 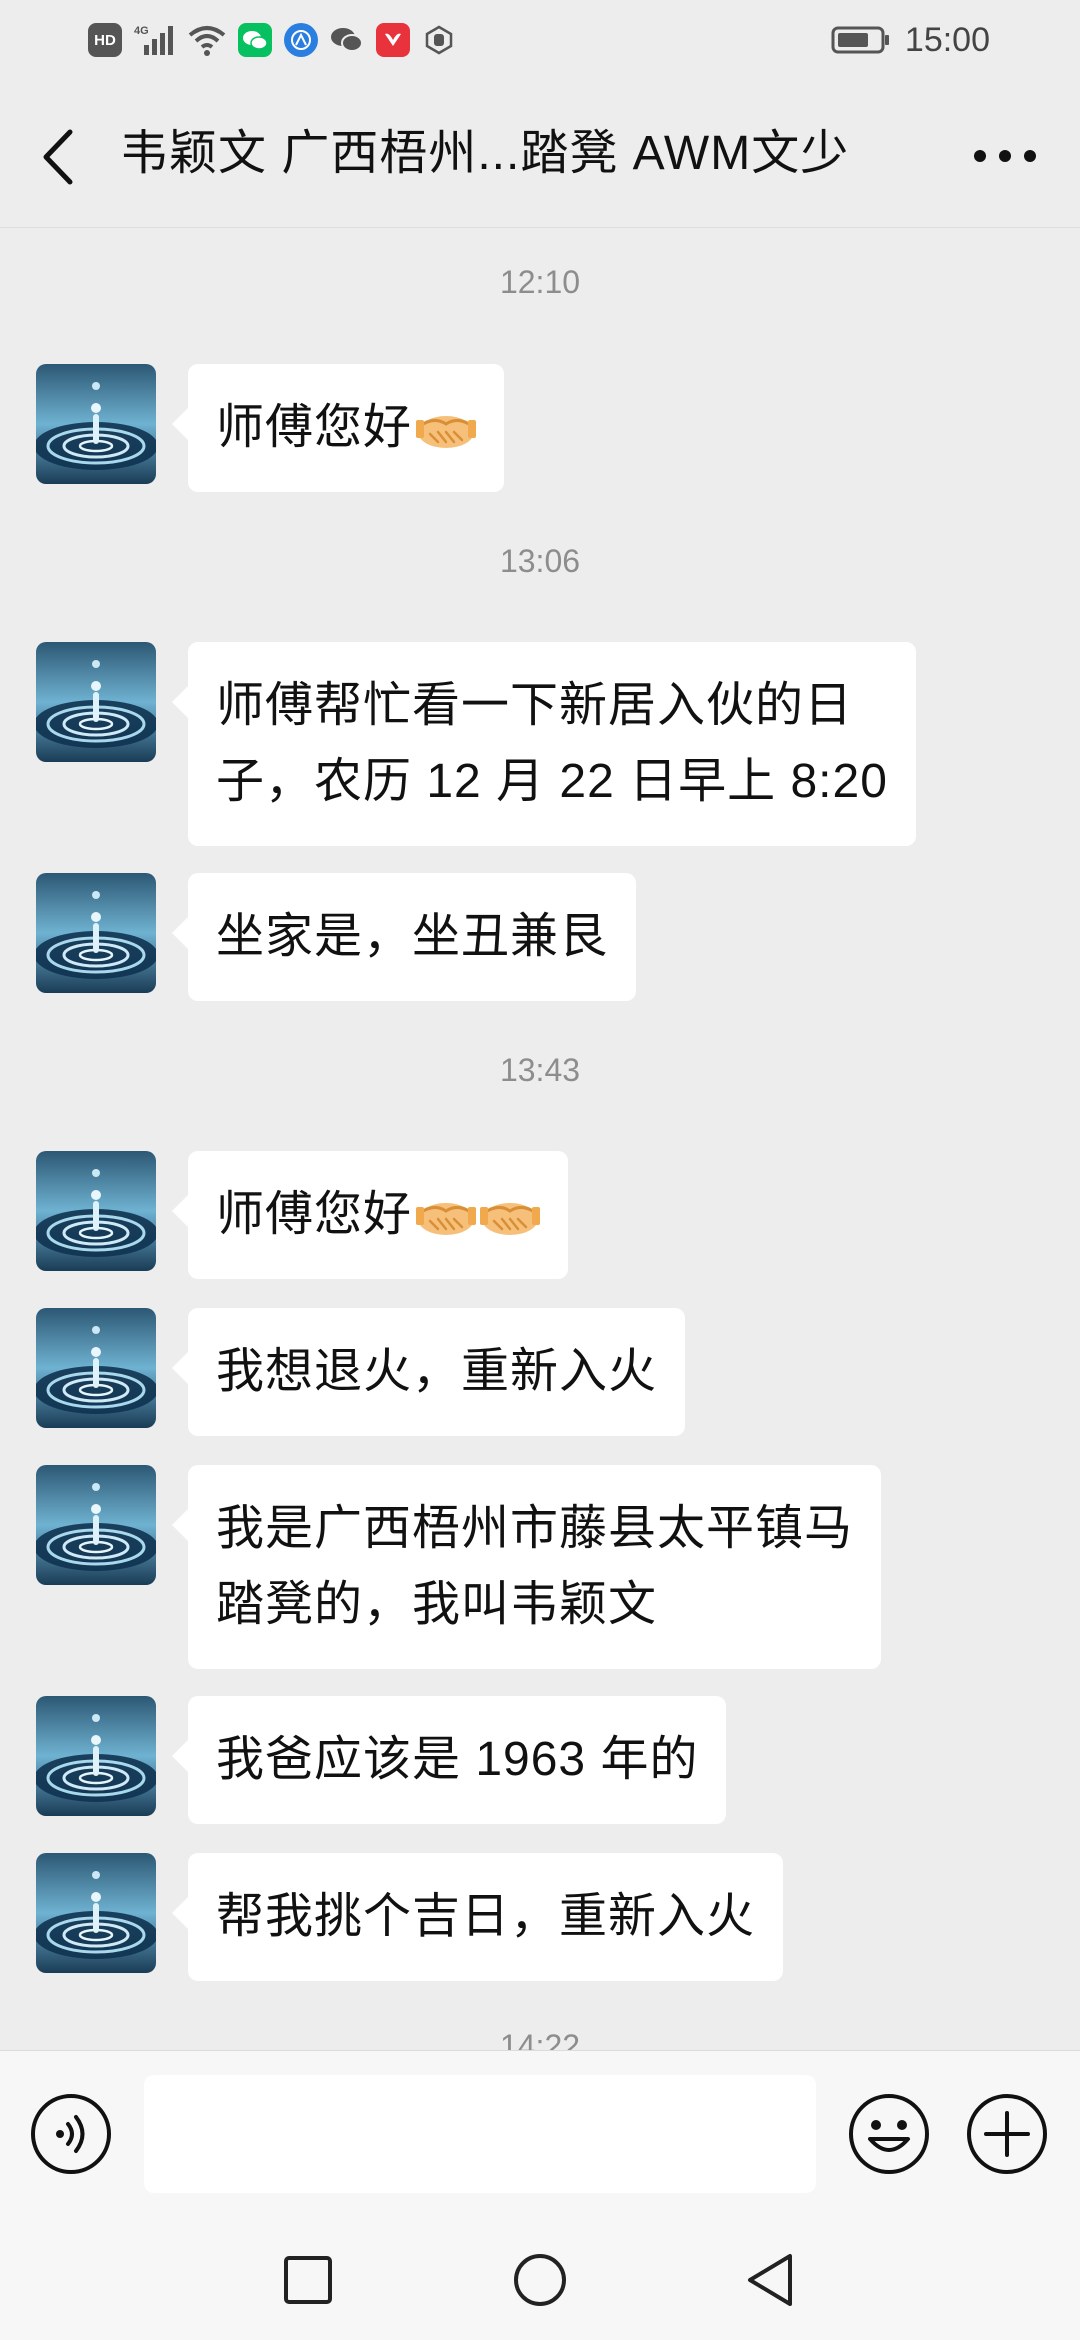 I want to click on hand-icon, so click(x=439, y=40).